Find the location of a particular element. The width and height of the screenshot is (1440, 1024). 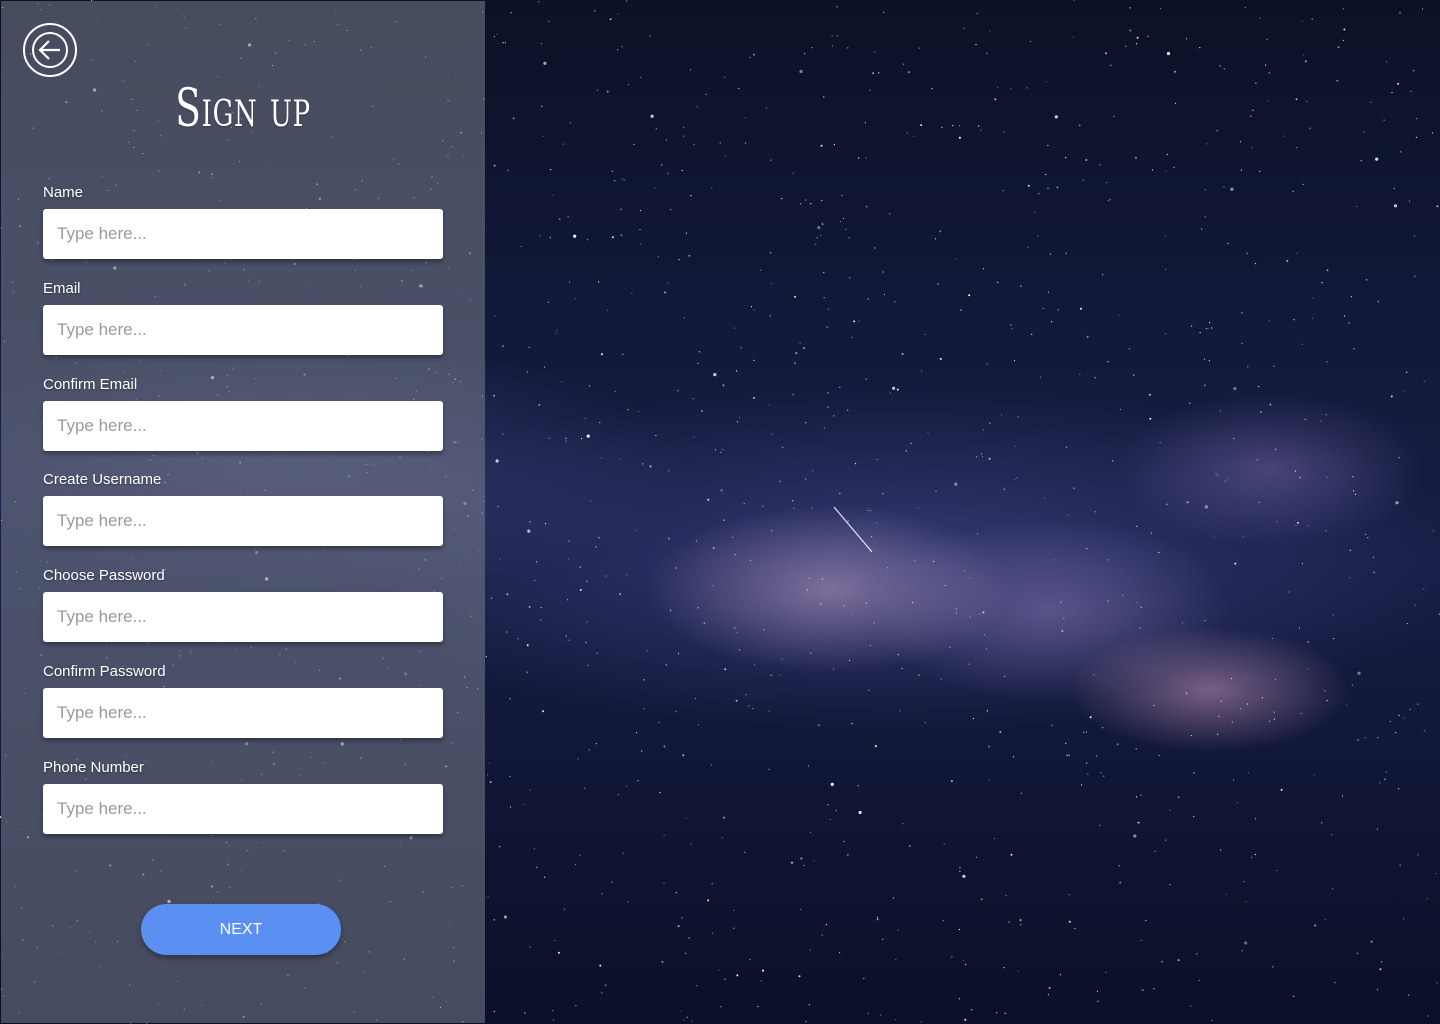

email-input is located at coordinates (243, 330).